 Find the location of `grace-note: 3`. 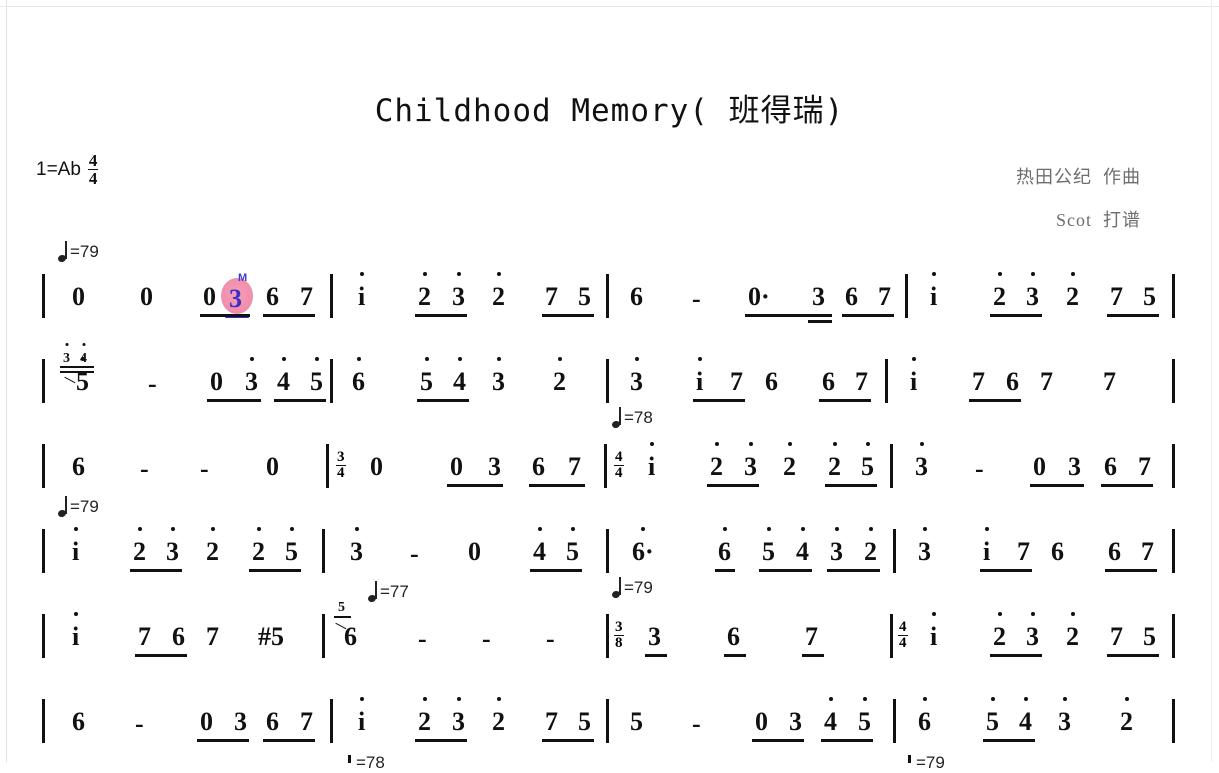

grace-note: 3 is located at coordinates (66, 355).